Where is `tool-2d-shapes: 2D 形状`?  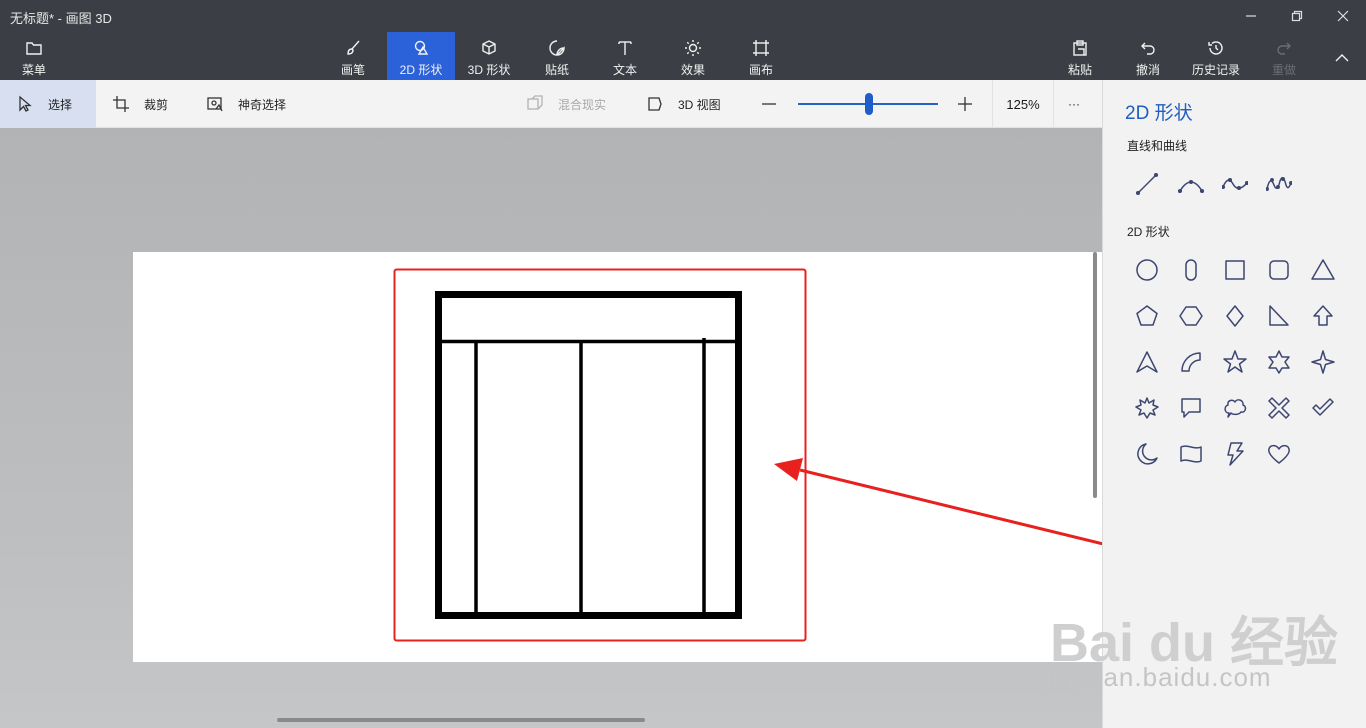 tool-2d-shapes: 2D 形状 is located at coordinates (421, 56).